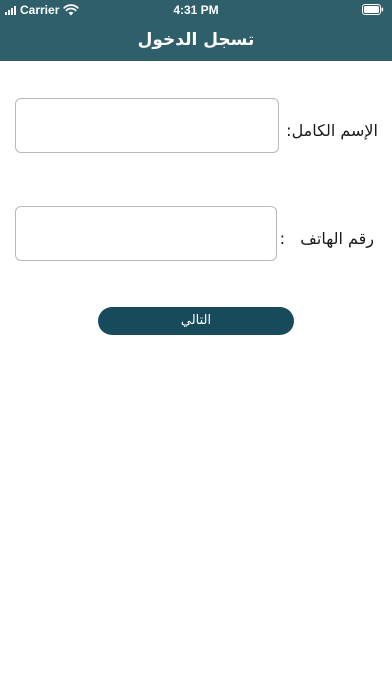 This screenshot has height=696, width=392. I want to click on phone-input, so click(146, 233).